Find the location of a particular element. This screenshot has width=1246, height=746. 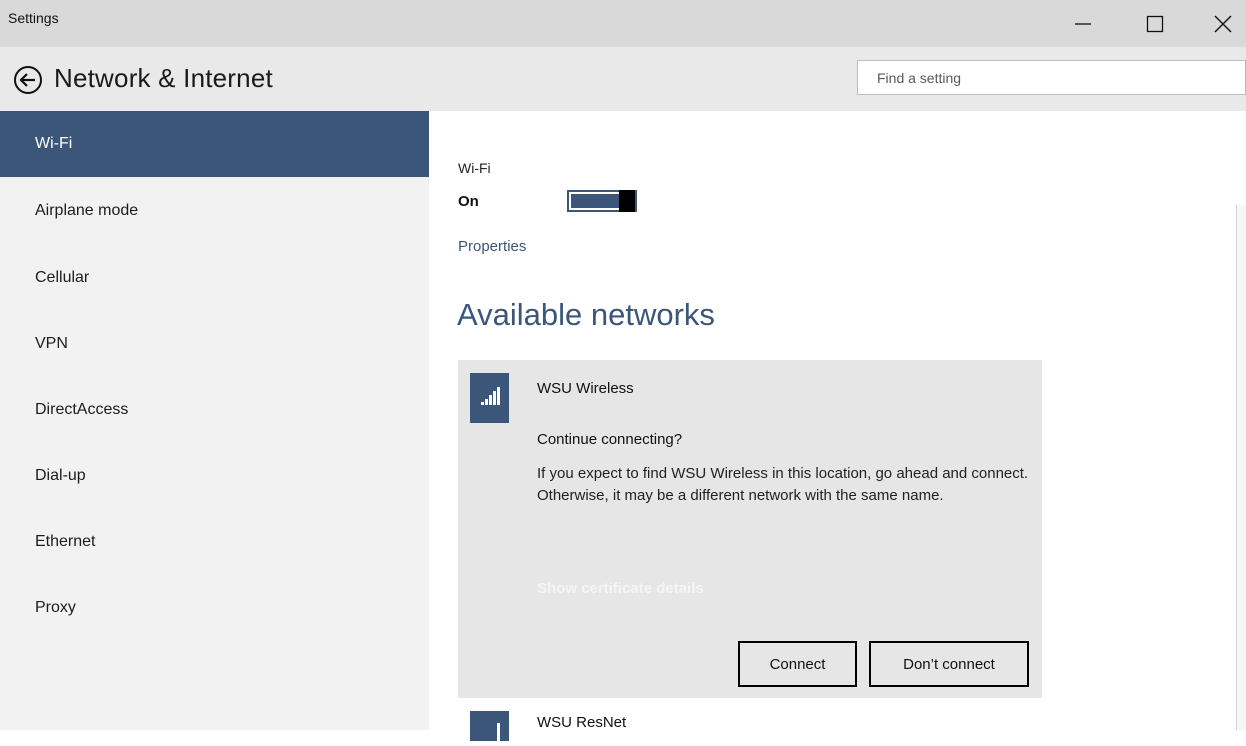

back-button is located at coordinates (28, 80).